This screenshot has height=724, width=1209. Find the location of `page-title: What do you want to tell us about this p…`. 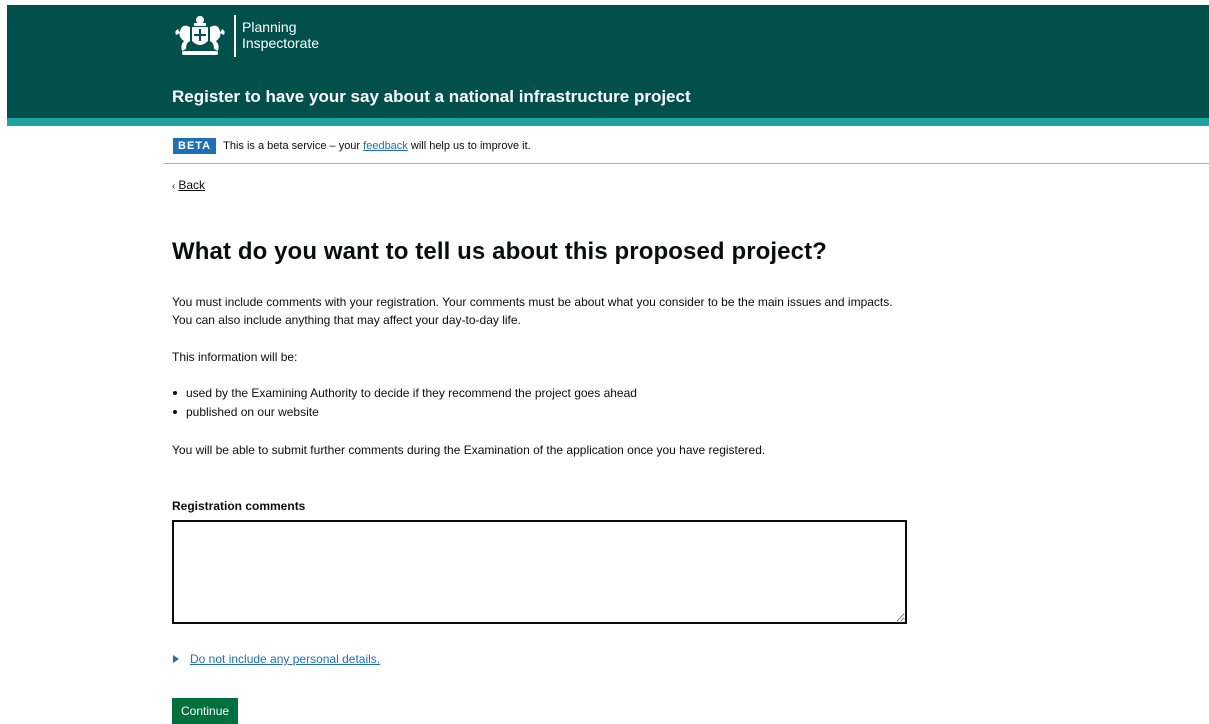

page-title: What do you want to tell us about this p… is located at coordinates (499, 251).